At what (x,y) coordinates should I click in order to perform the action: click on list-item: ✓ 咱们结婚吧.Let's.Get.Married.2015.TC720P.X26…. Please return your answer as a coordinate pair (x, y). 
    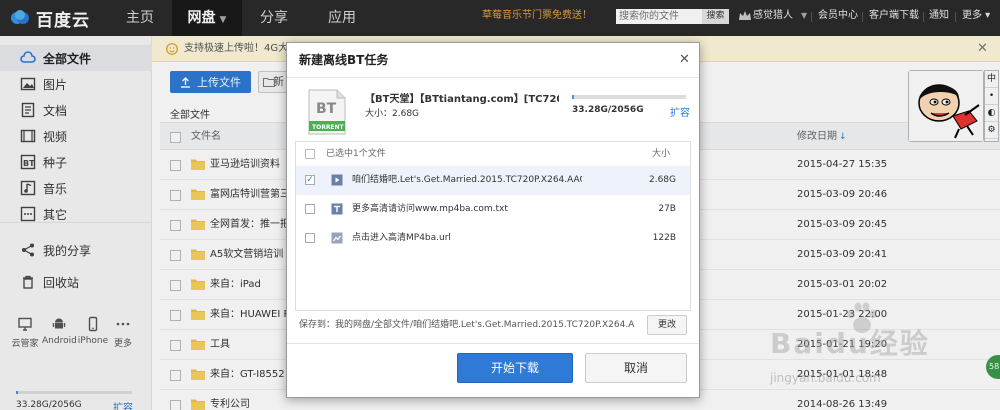
    Looking at the image, I should click on (493, 180).